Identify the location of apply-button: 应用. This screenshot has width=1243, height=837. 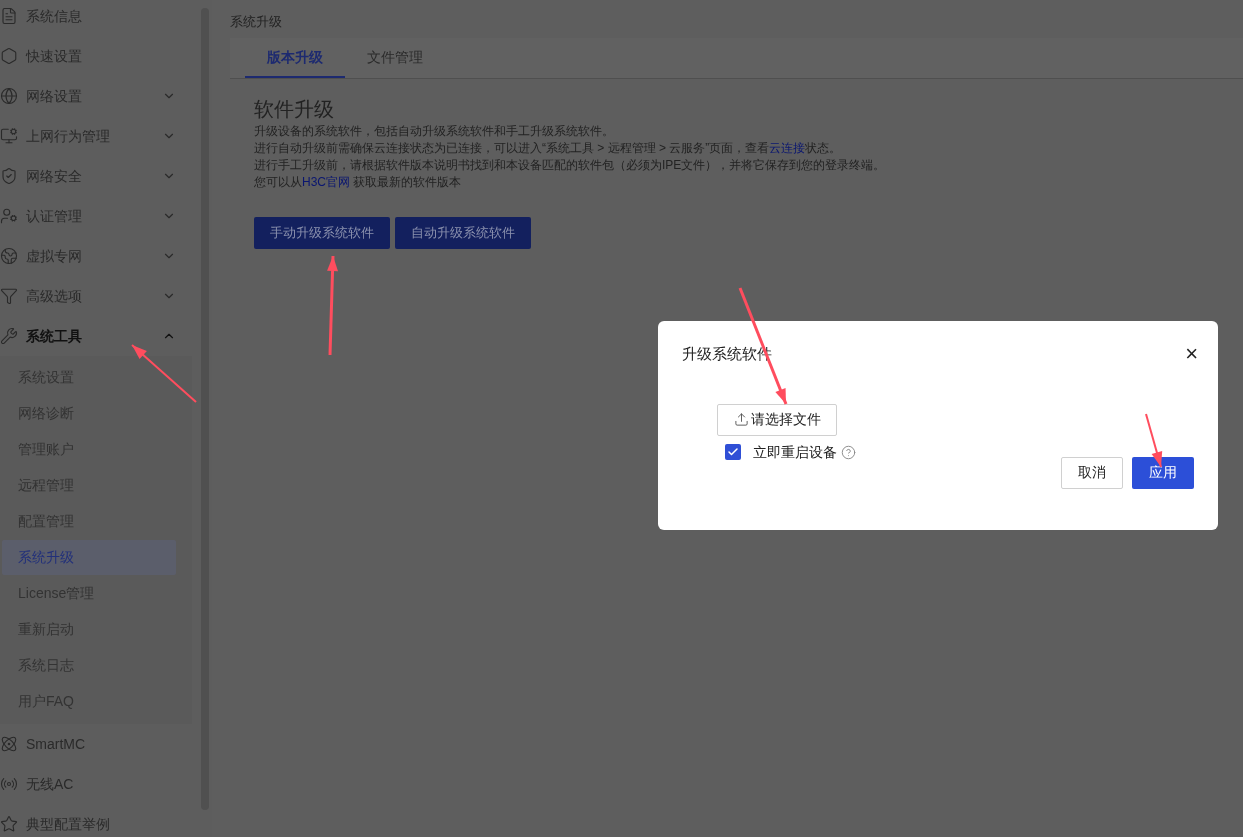
(1163, 472).